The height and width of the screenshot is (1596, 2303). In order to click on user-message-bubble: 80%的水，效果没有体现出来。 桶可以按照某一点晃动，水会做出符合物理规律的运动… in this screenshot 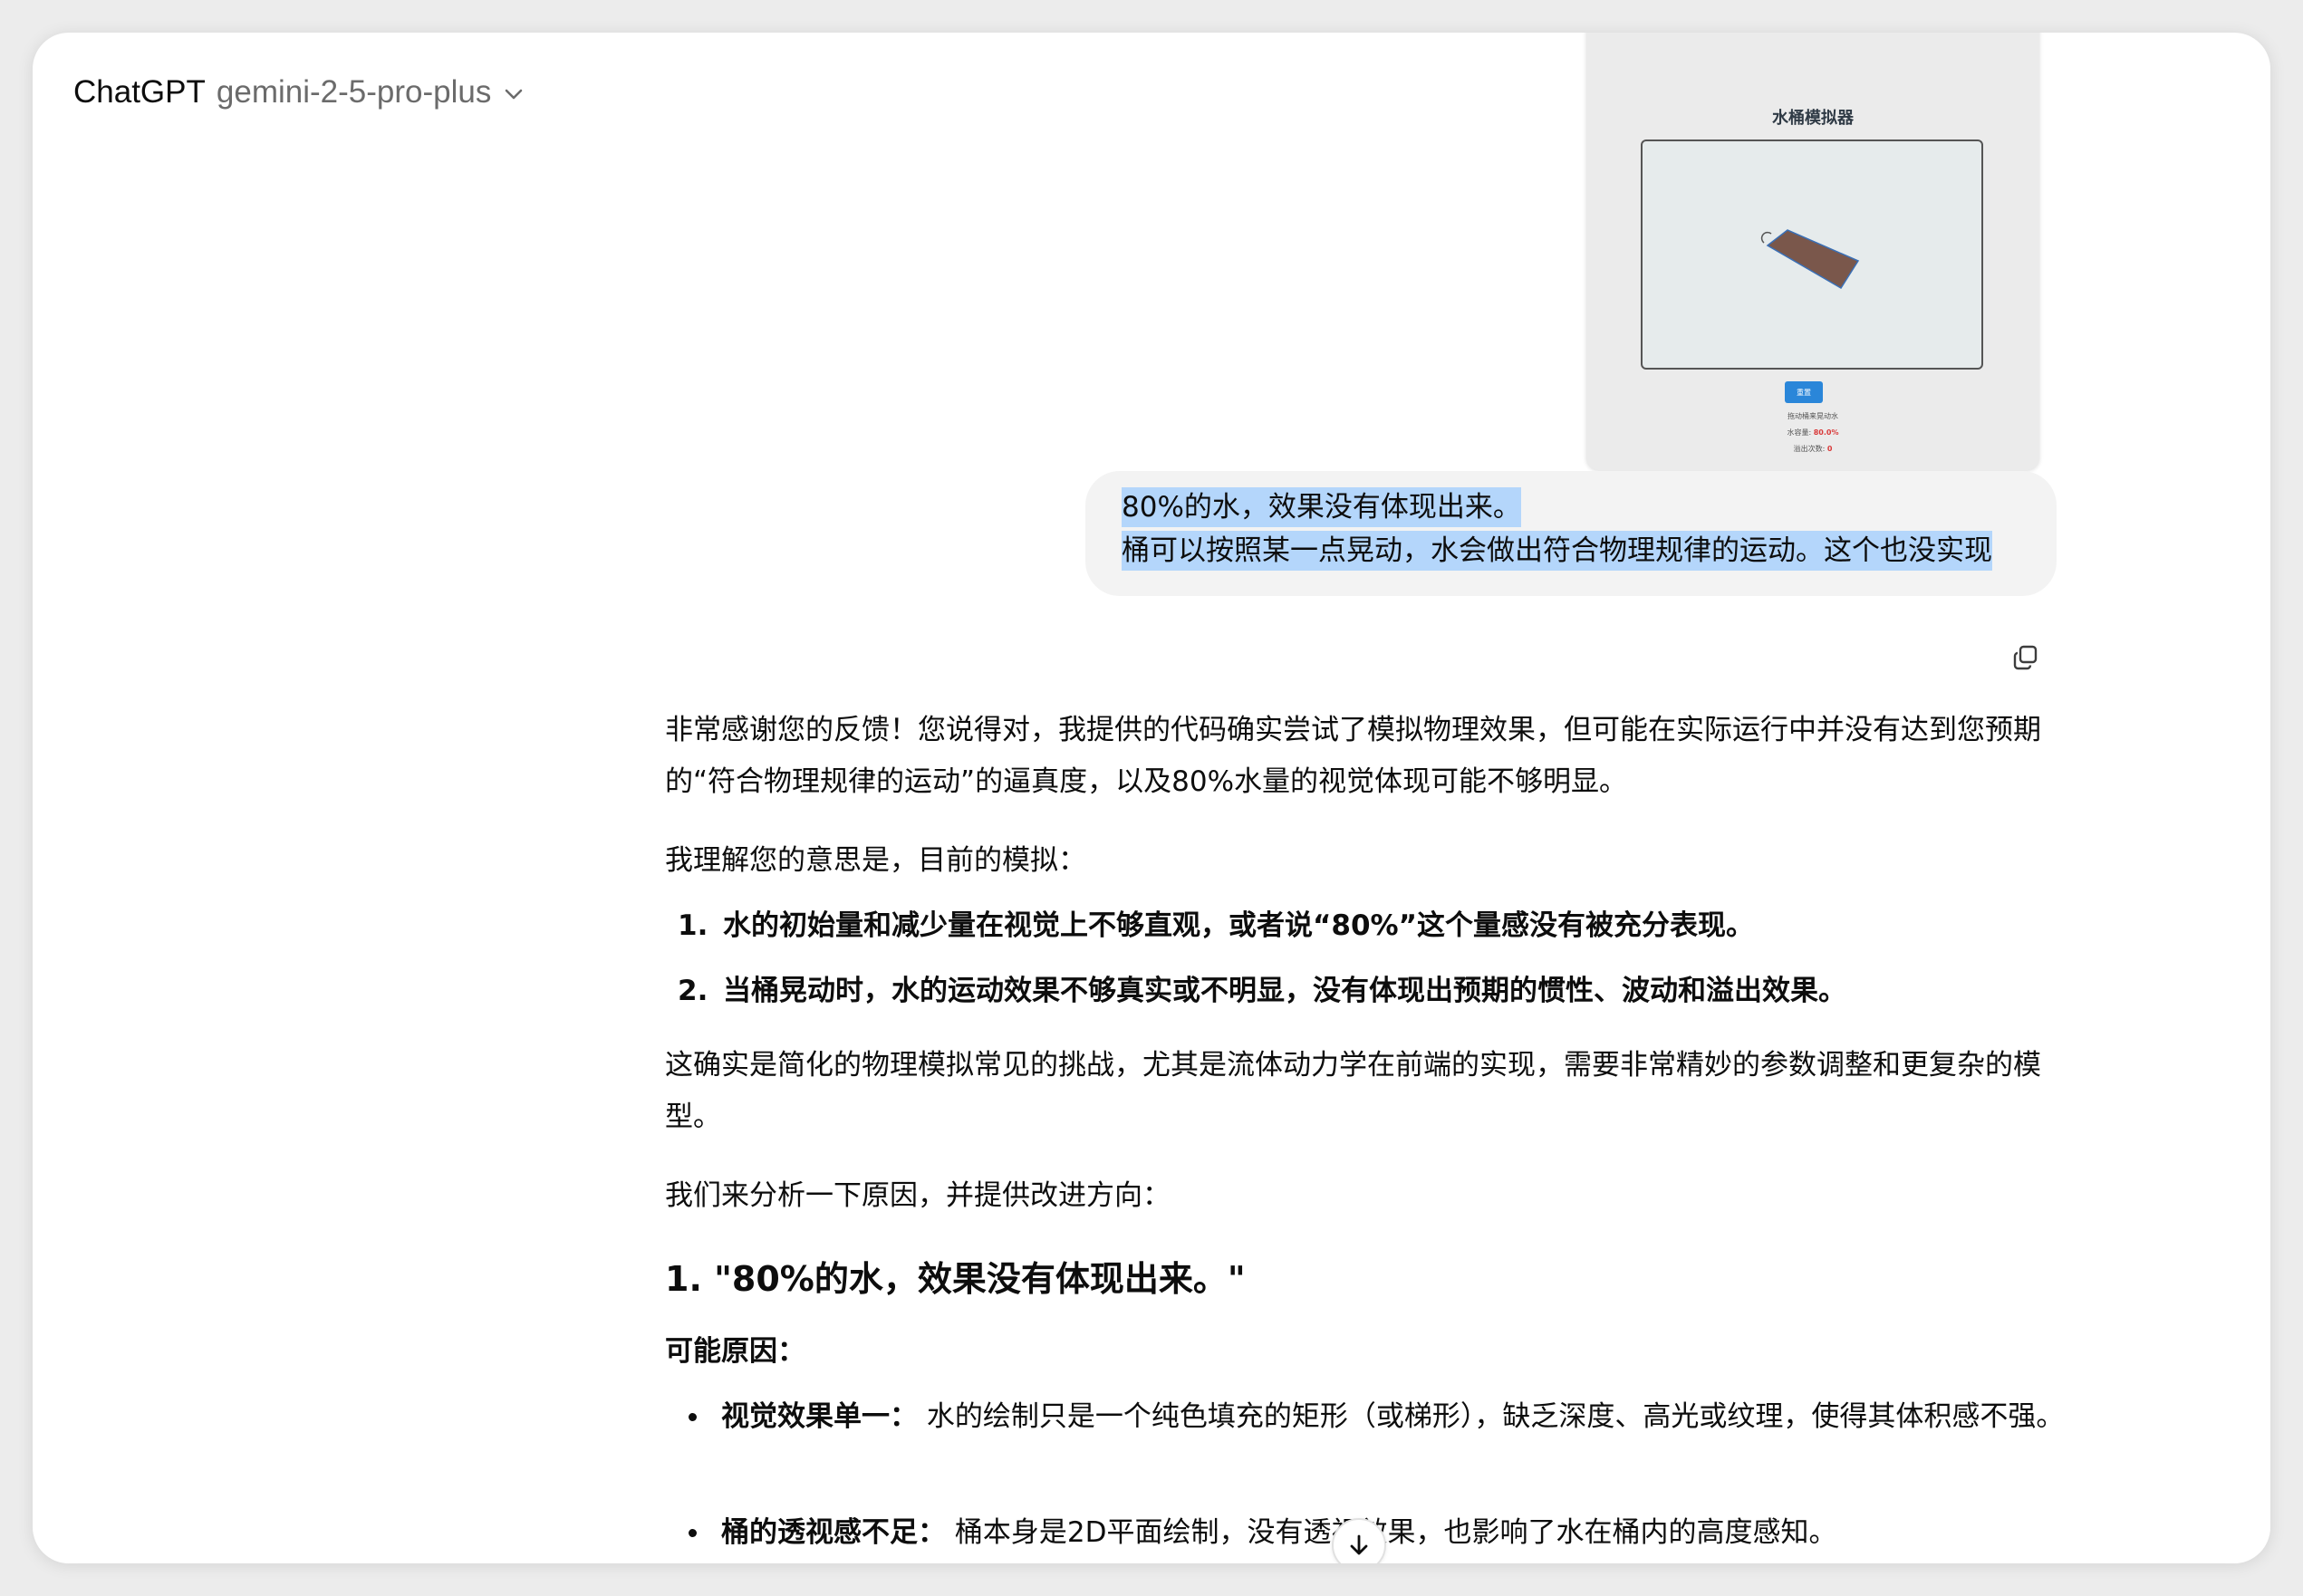, I will do `click(1571, 533)`.